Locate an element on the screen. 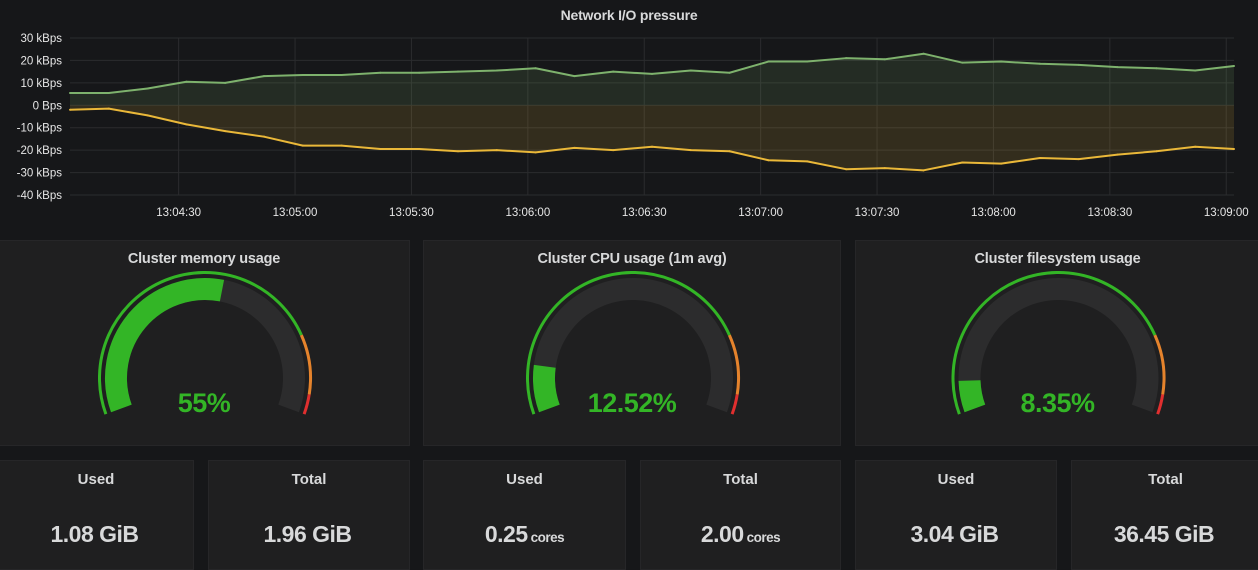 Image resolution: width=1258 pixels, height=570 pixels. x-tick-label: 13:05:00 is located at coordinates (295, 213).